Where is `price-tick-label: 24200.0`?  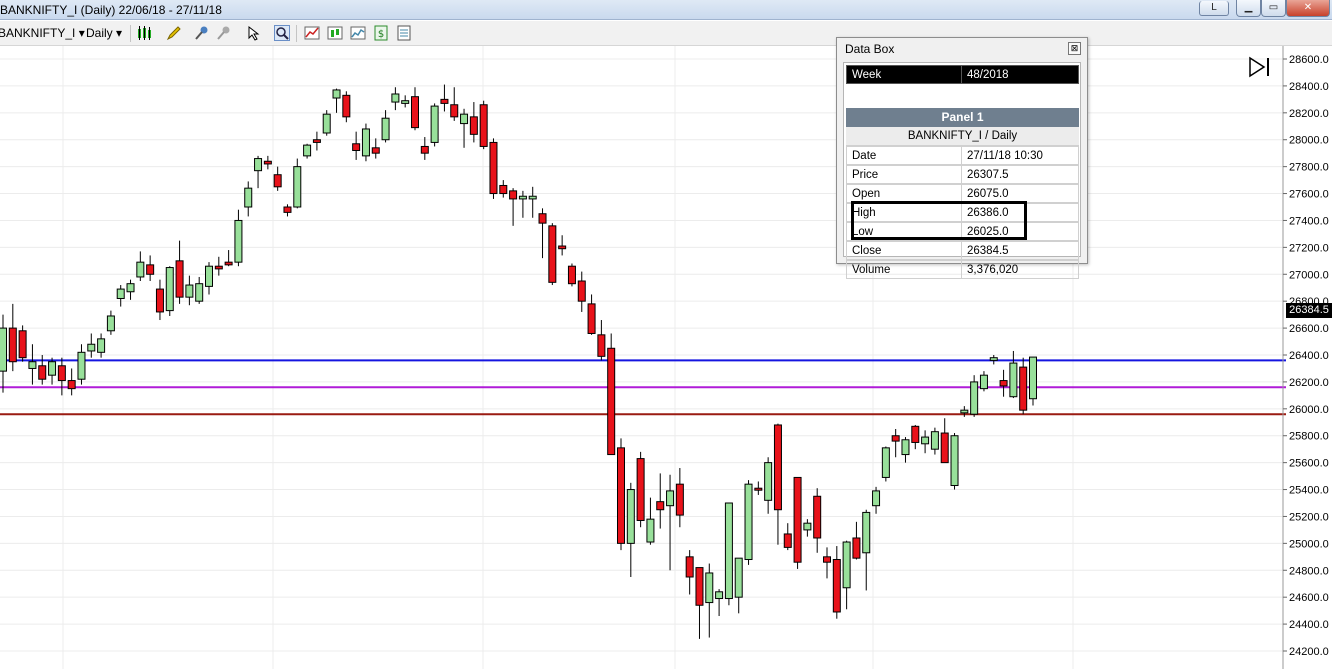 price-tick-label: 24200.0 is located at coordinates (1309, 652).